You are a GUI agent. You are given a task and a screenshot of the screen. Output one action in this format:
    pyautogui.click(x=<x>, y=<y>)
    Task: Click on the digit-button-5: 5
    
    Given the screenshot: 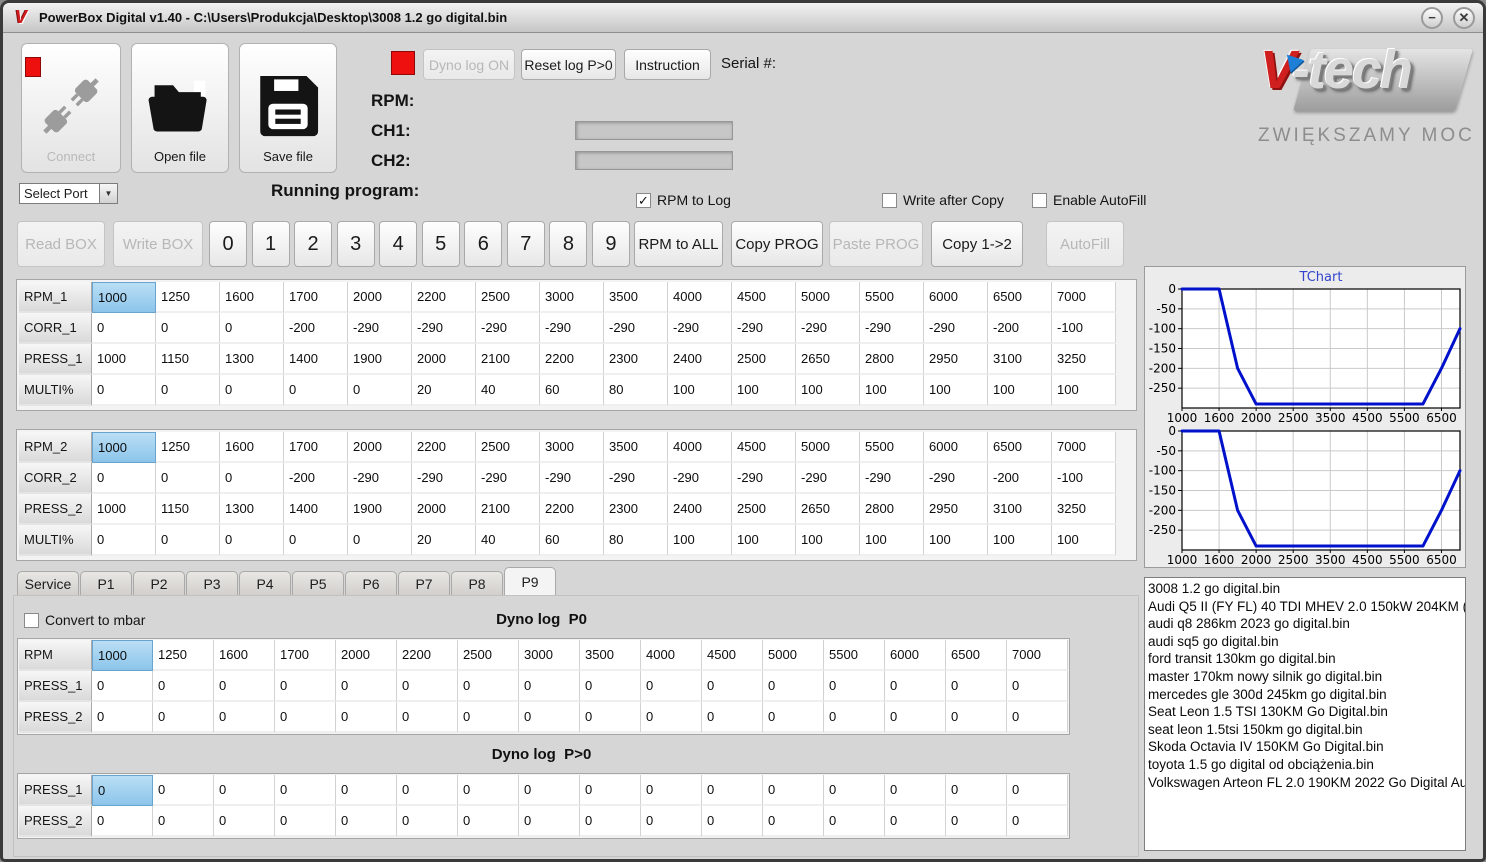 What is the action you would take?
    pyautogui.click(x=440, y=244)
    